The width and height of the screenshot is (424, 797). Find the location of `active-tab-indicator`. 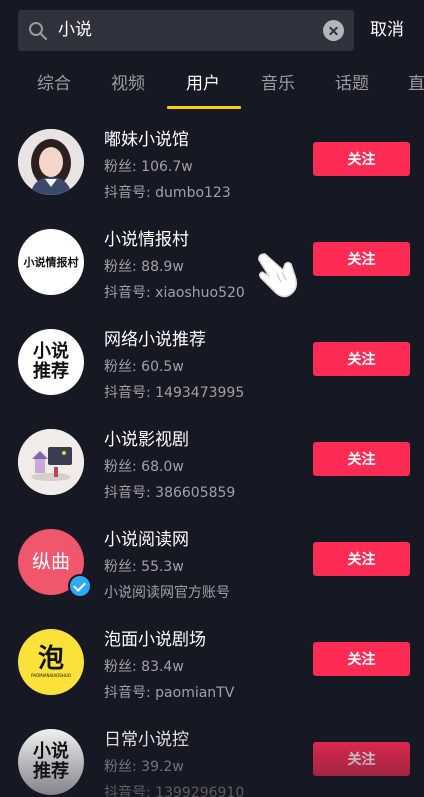

active-tab-indicator is located at coordinates (204, 107).